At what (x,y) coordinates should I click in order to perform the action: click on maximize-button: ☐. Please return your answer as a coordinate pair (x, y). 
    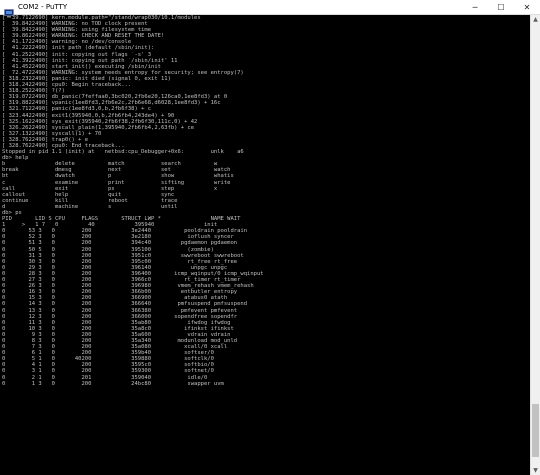
    Looking at the image, I should click on (501, 7).